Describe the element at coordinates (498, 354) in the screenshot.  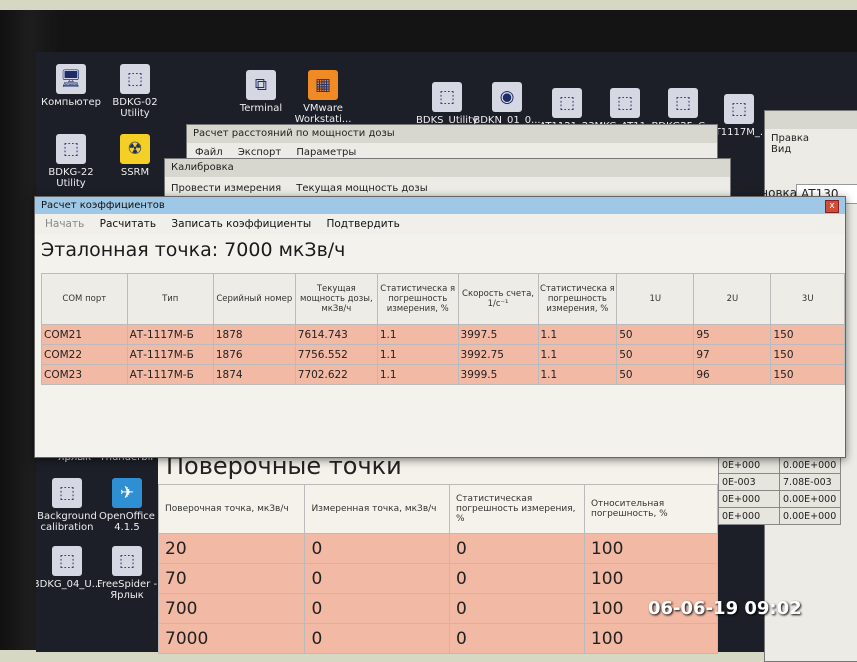
I see `table-cell: 3992.75` at that location.